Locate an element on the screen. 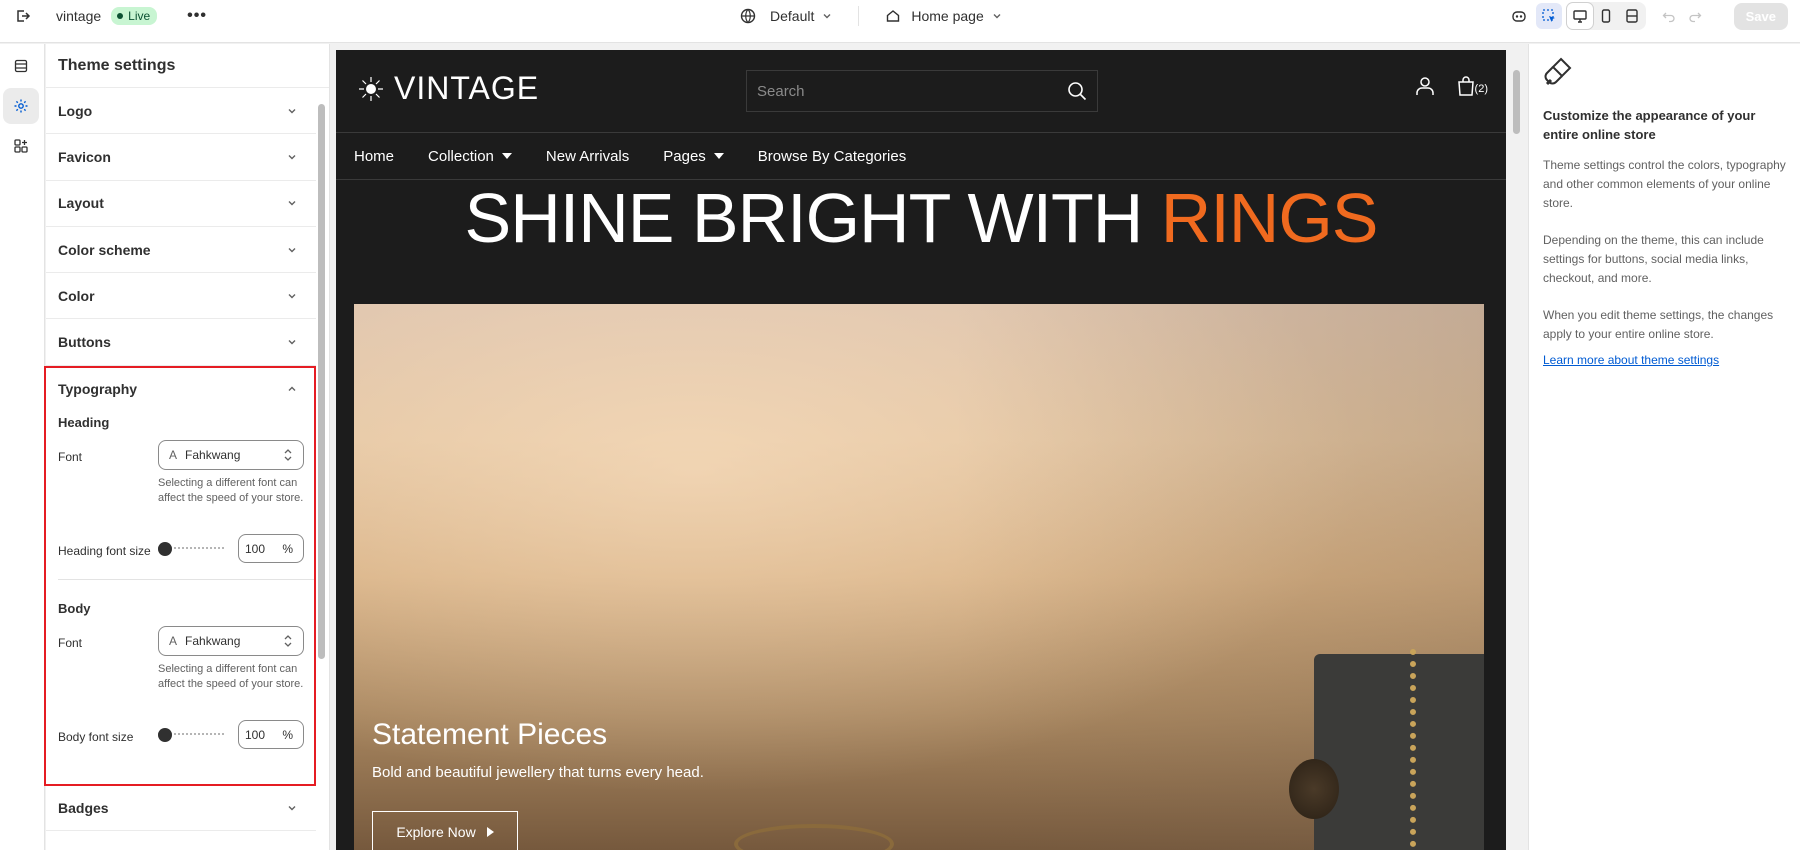 The width and height of the screenshot is (1800, 850). left-rail is located at coordinates (22, 447).